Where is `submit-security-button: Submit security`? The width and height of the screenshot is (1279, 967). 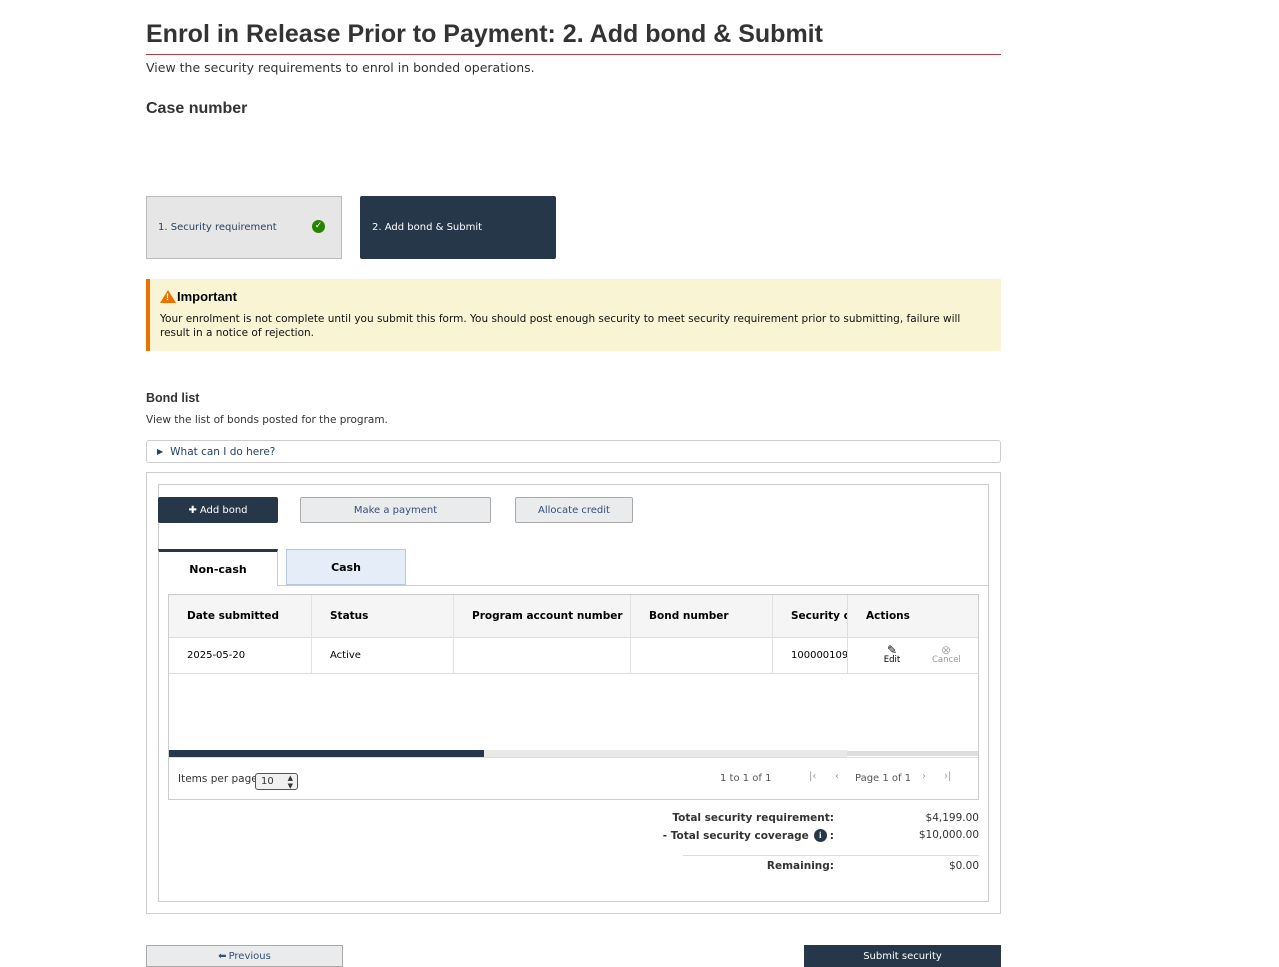
submit-security-button: Submit security is located at coordinates (902, 956).